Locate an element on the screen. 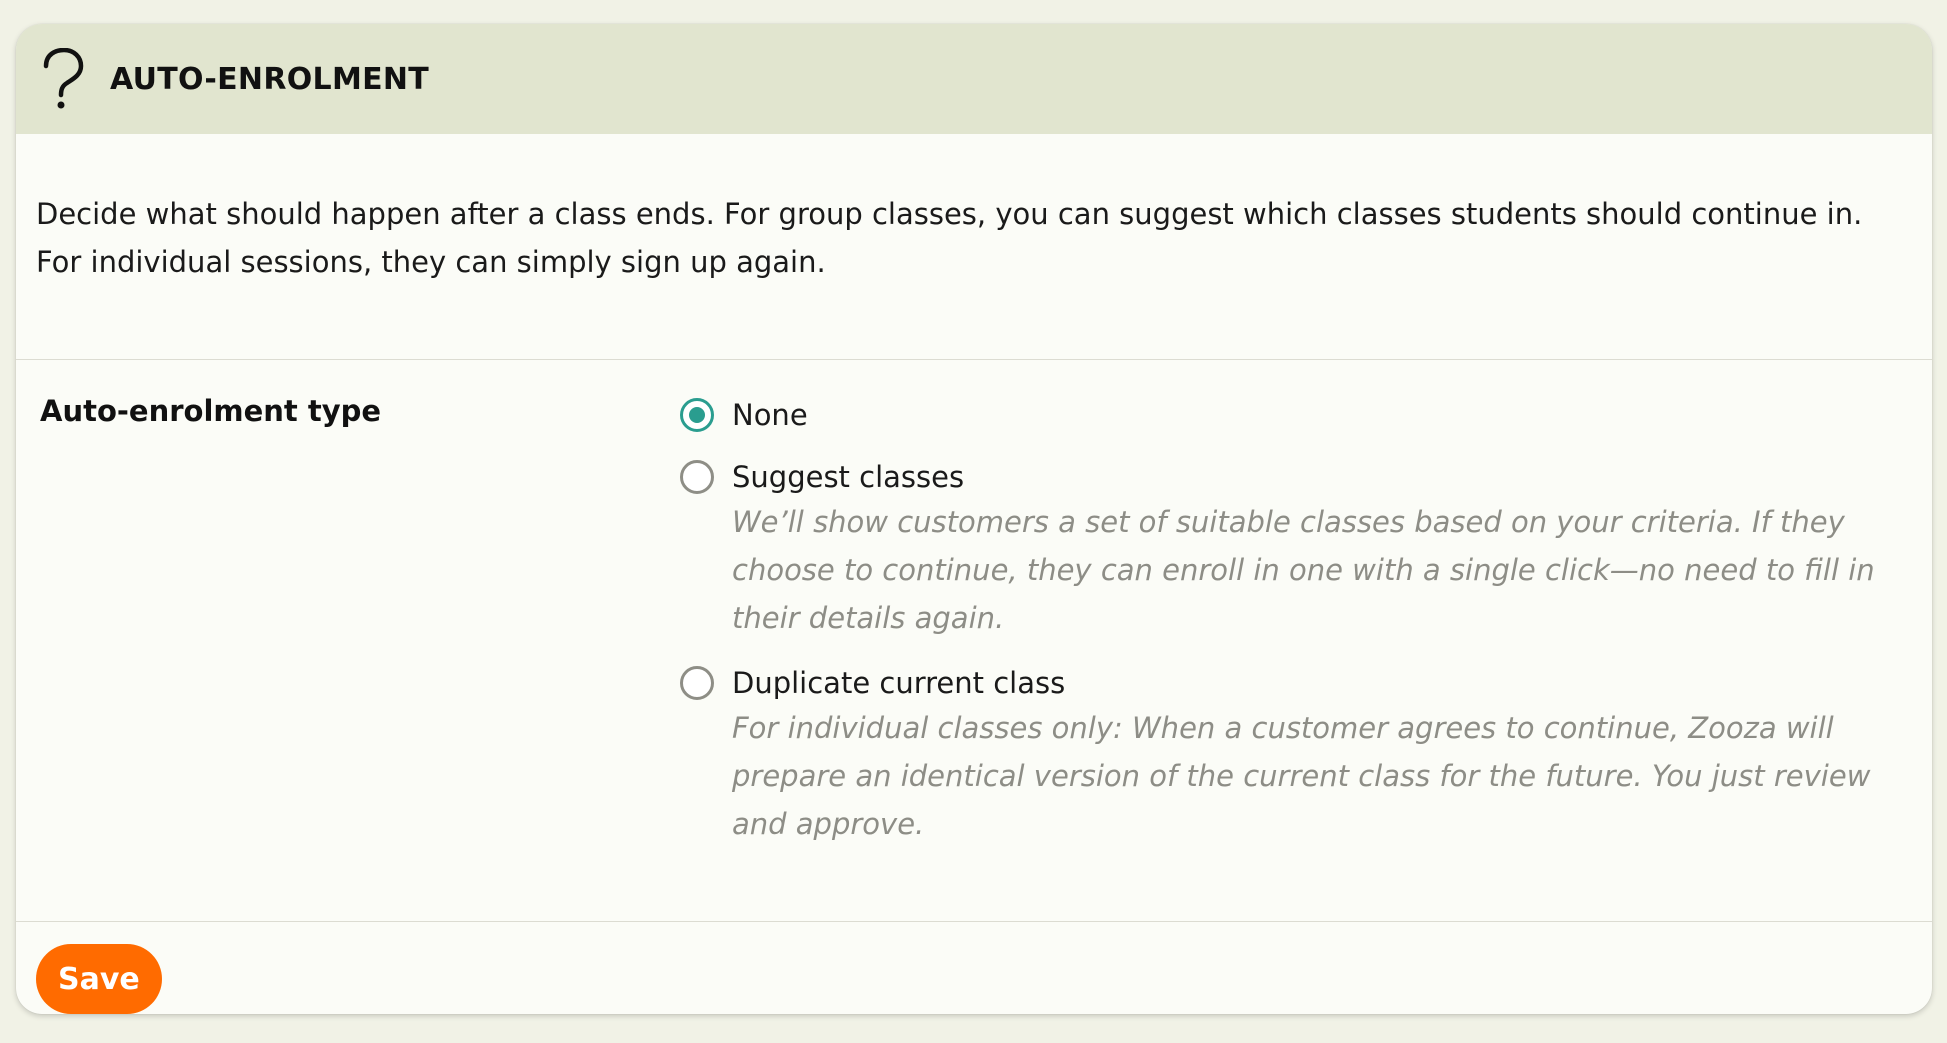 Image resolution: width=1947 pixels, height=1043 pixels. radio-none is located at coordinates (697, 415).